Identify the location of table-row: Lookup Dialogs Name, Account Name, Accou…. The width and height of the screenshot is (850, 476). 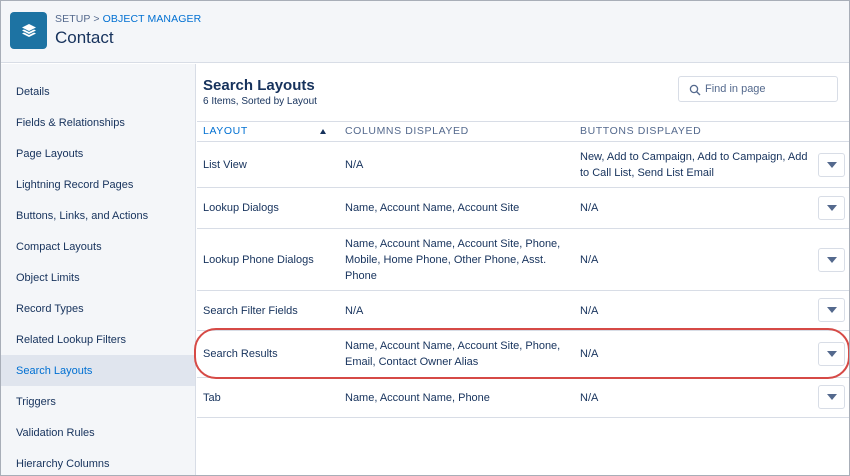
(523, 208).